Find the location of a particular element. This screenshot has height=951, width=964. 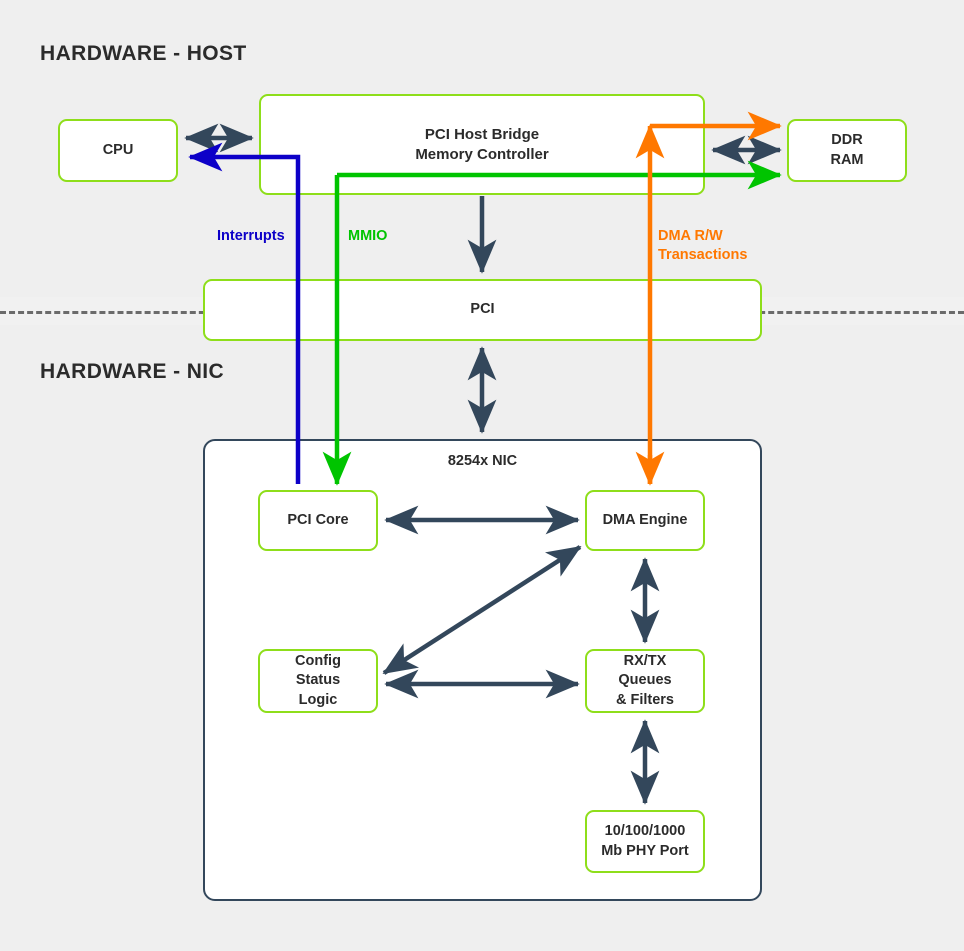

node-phy-port: 10/100/1000 Mb PHY Port is located at coordinates (645, 841).